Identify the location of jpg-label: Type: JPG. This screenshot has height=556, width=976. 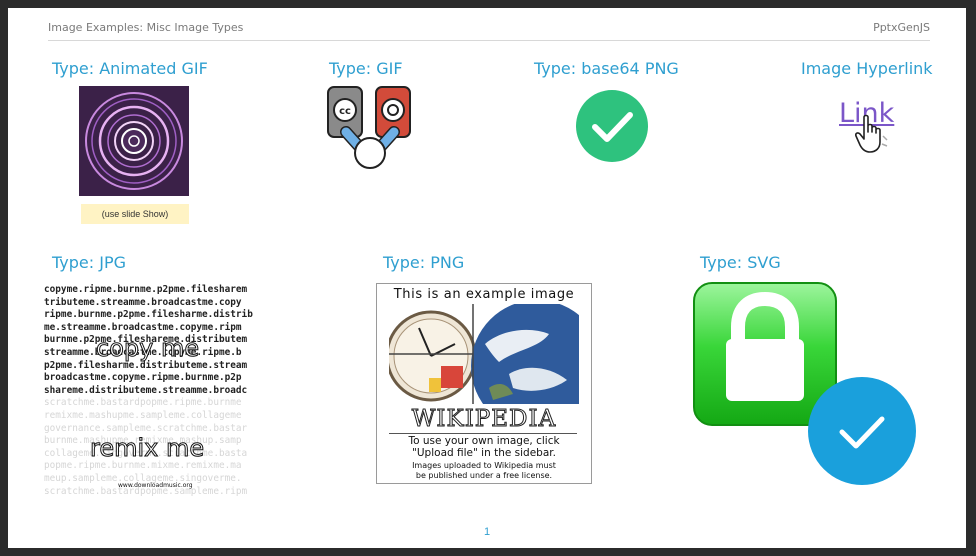
(89, 262).